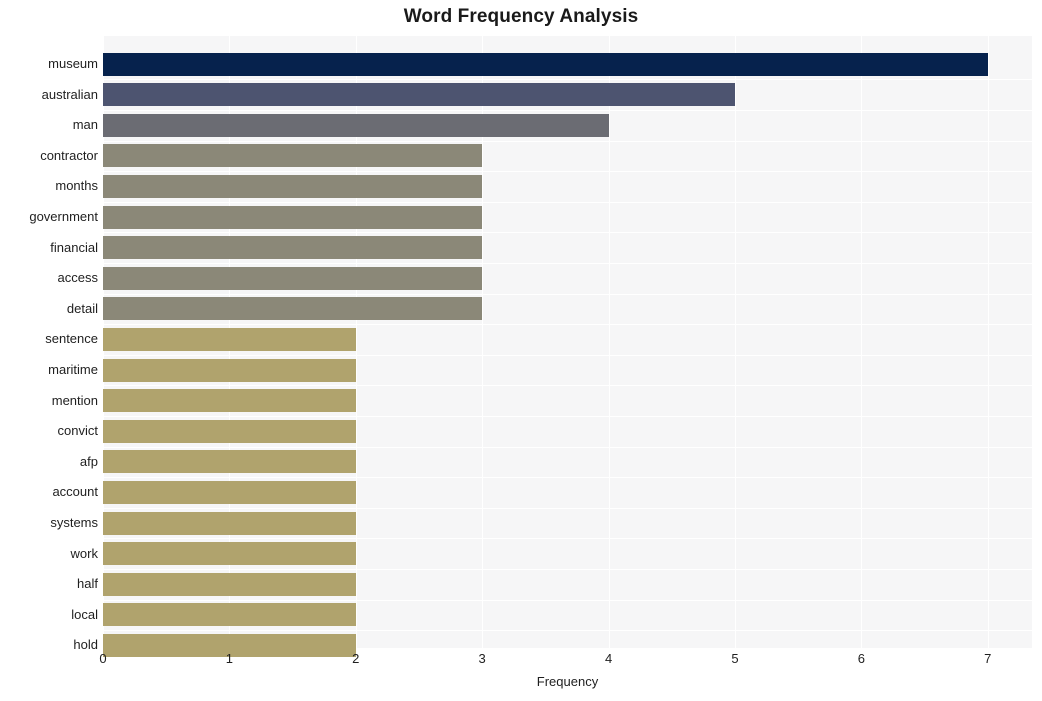 The image size is (1042, 701). I want to click on y-axis-tick-label: convict, so click(77, 431).